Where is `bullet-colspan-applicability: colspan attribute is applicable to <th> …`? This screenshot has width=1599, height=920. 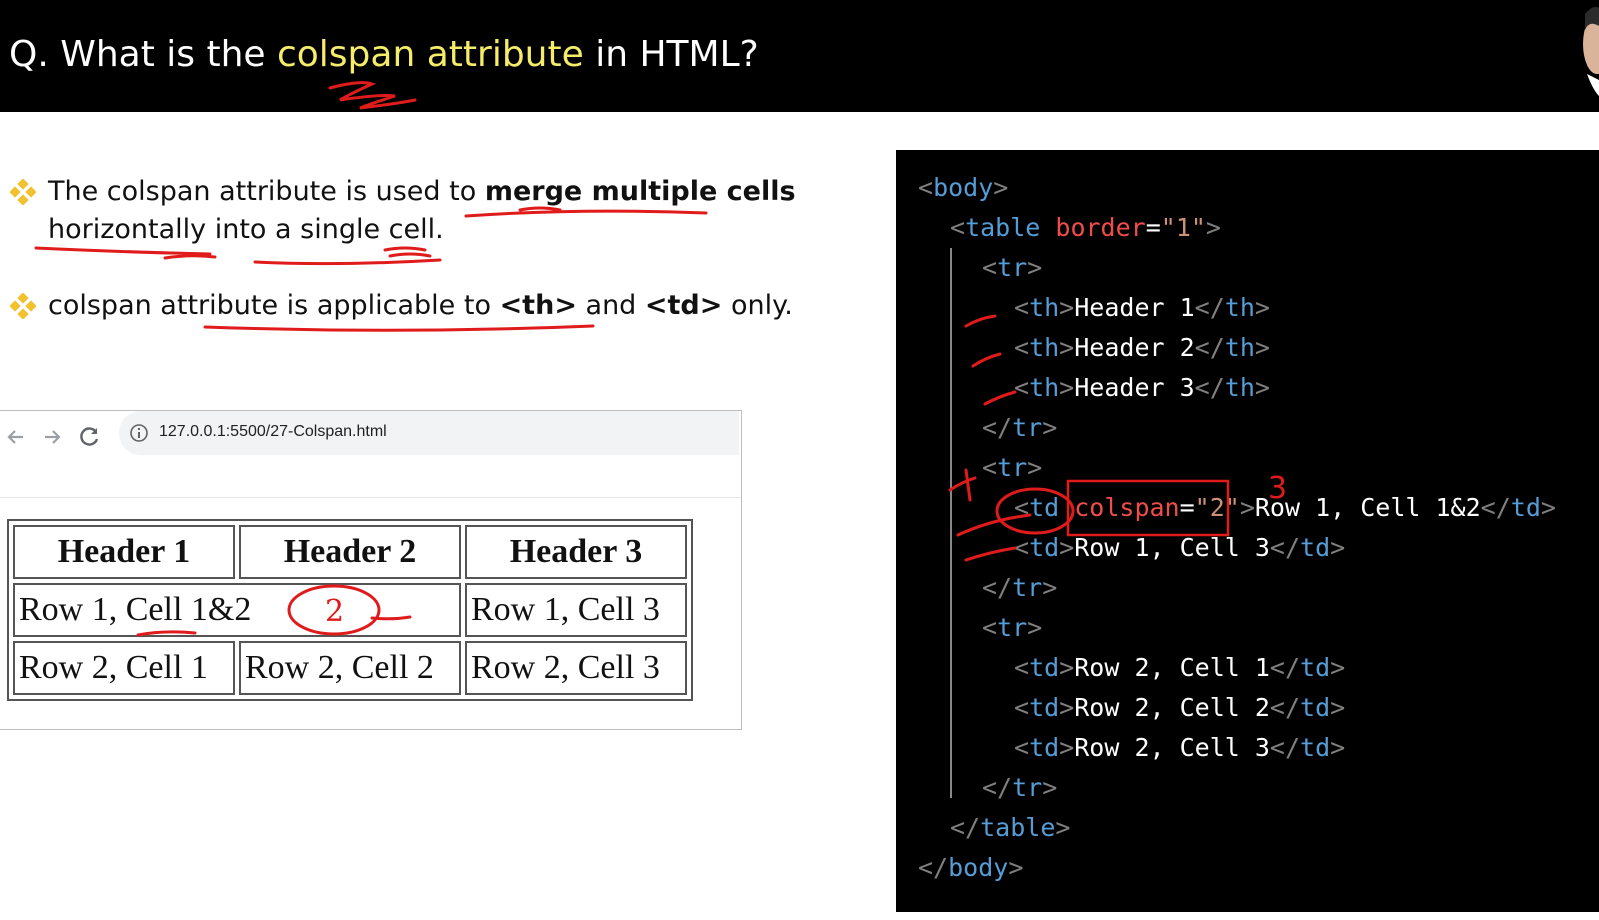
bullet-colspan-applicability: colspan attribute is applicable to <th> … is located at coordinates (401, 307).